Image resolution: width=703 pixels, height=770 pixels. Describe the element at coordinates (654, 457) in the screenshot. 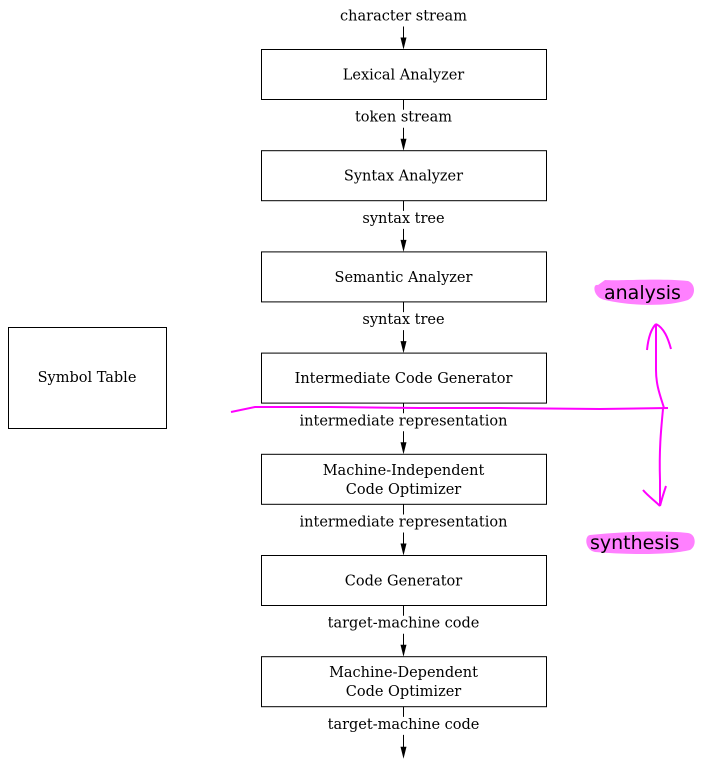

I see `arrow-down-icon` at that location.